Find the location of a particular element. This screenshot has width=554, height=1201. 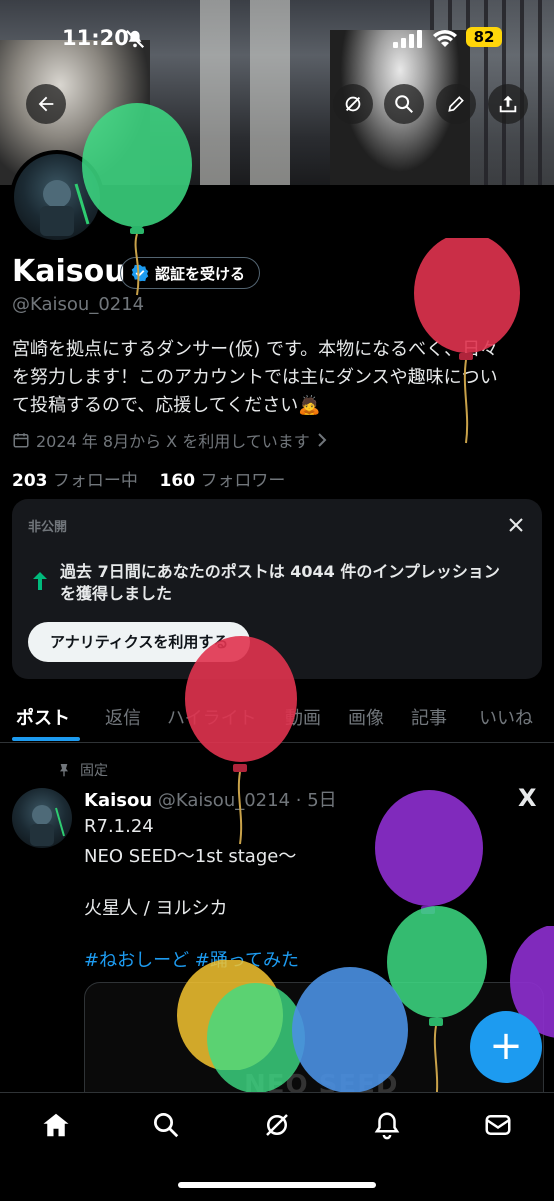

share-icon is located at coordinates (508, 104).